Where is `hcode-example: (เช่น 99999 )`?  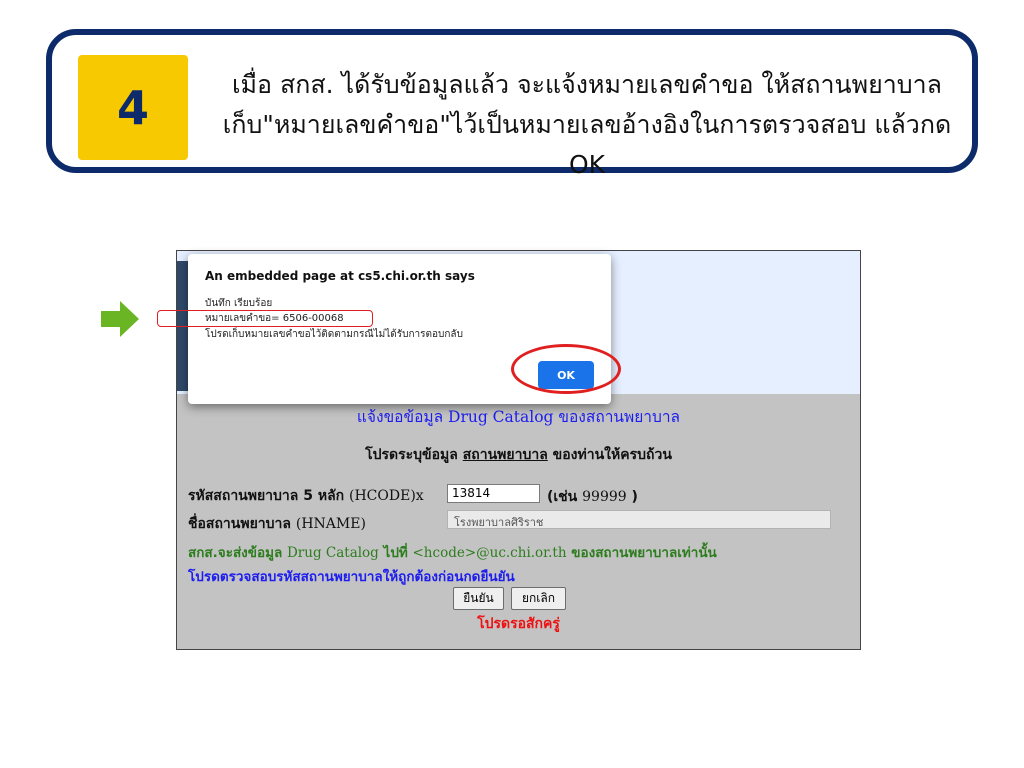
hcode-example: (เช่น 99999 ) is located at coordinates (592, 497).